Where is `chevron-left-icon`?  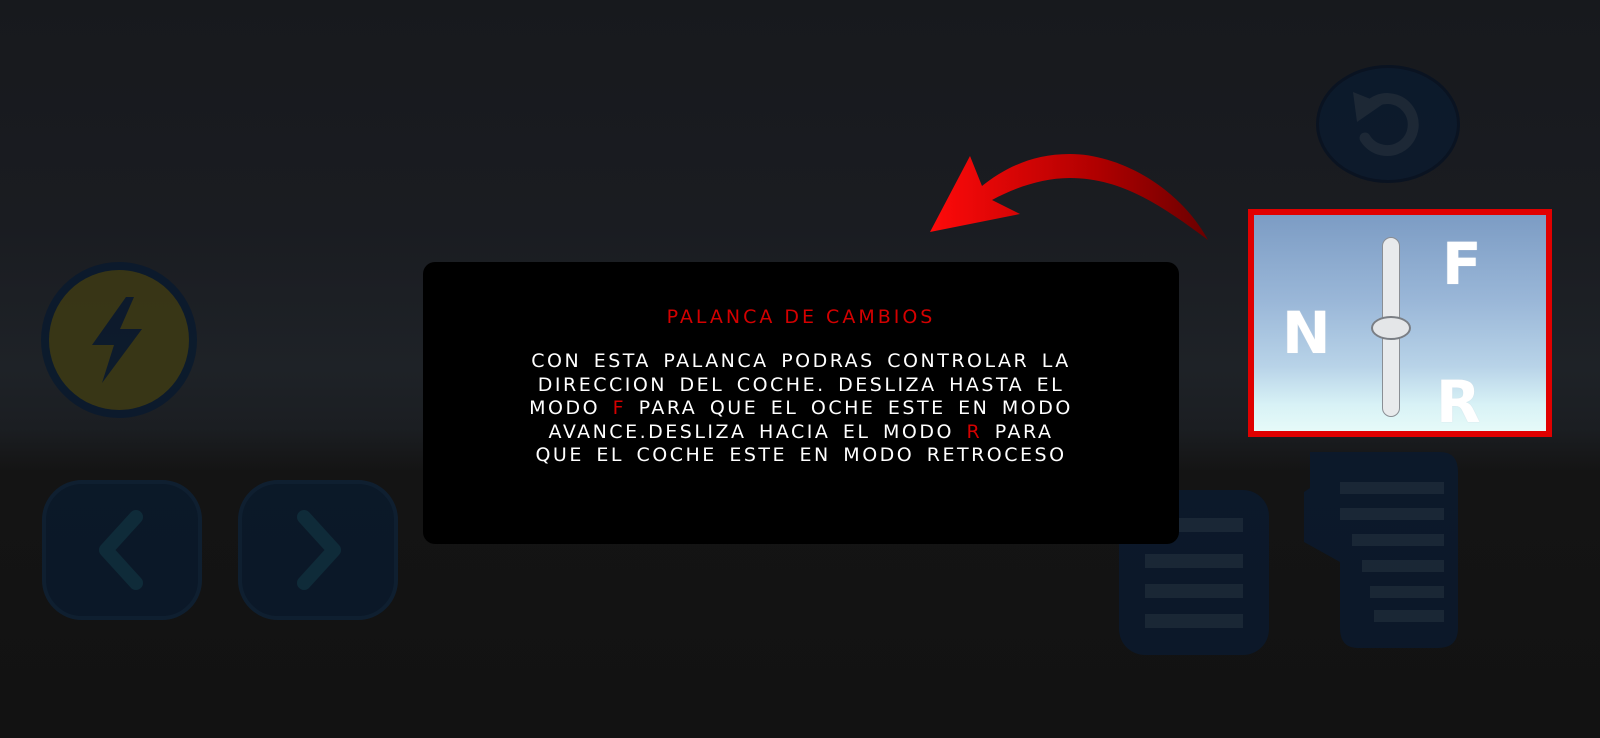 chevron-left-icon is located at coordinates (121, 550).